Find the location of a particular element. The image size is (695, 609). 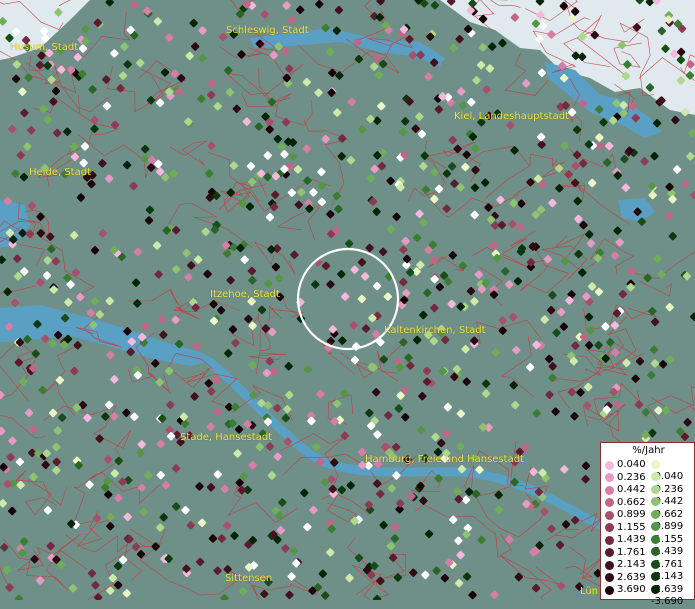

legend-entry-pos: 1.761 is located at coordinates (625, 553).